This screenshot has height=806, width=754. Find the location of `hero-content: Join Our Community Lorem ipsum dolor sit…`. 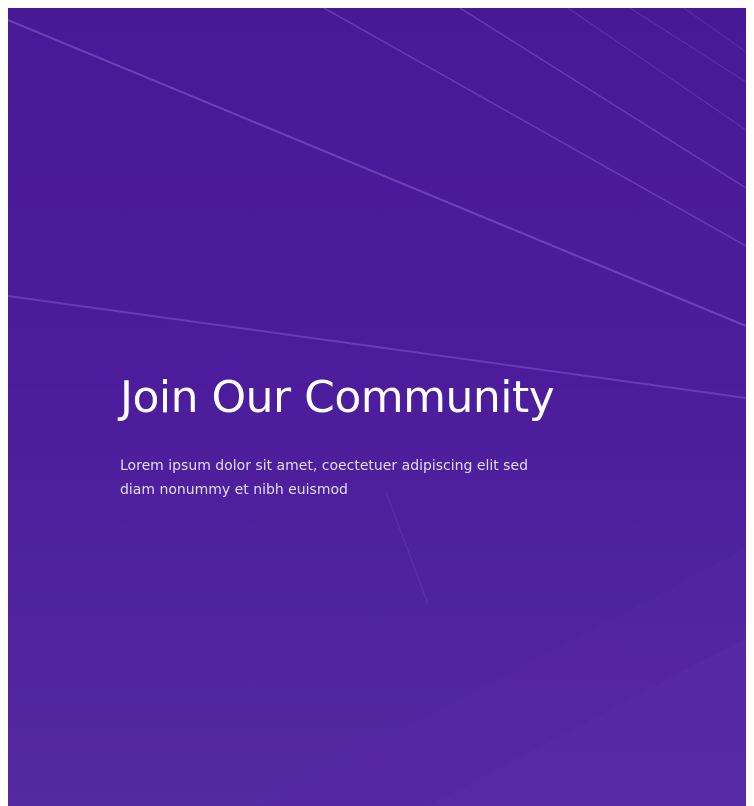

hero-content: Join Our Community Lorem ipsum dolor sit… is located at coordinates (400, 435).